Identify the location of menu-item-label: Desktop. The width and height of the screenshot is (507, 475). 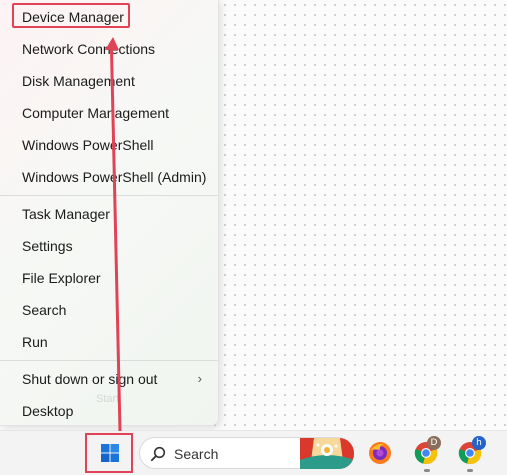
(48, 411).